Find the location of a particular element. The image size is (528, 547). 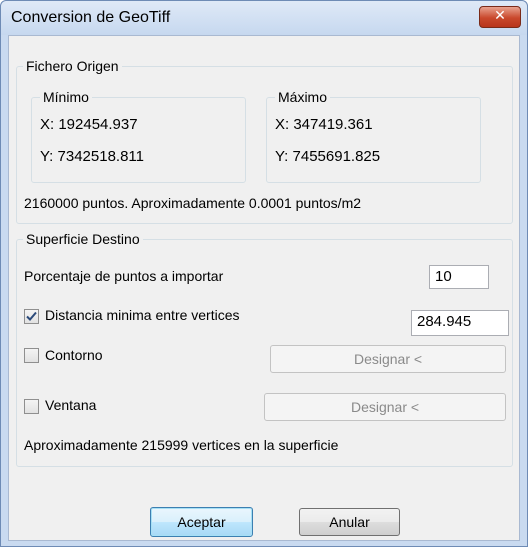

minimum-legend: Mínimo is located at coordinates (66, 97).